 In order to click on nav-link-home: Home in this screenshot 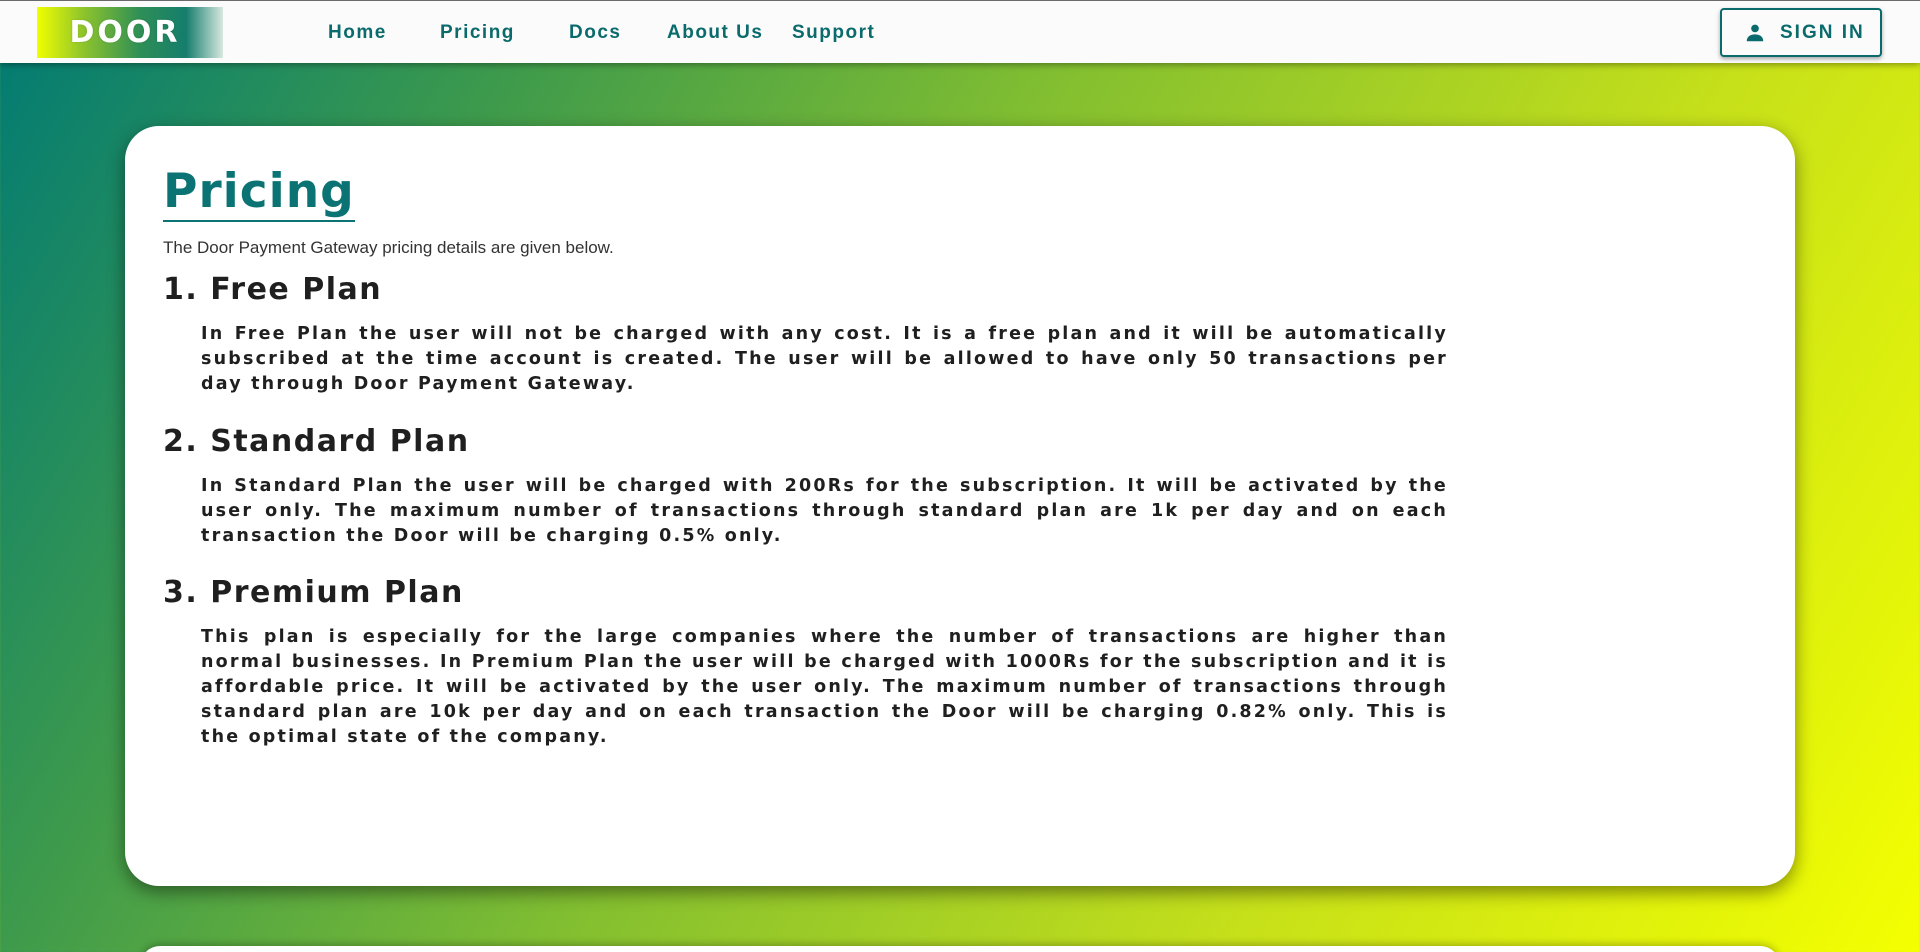, I will do `click(357, 33)`.